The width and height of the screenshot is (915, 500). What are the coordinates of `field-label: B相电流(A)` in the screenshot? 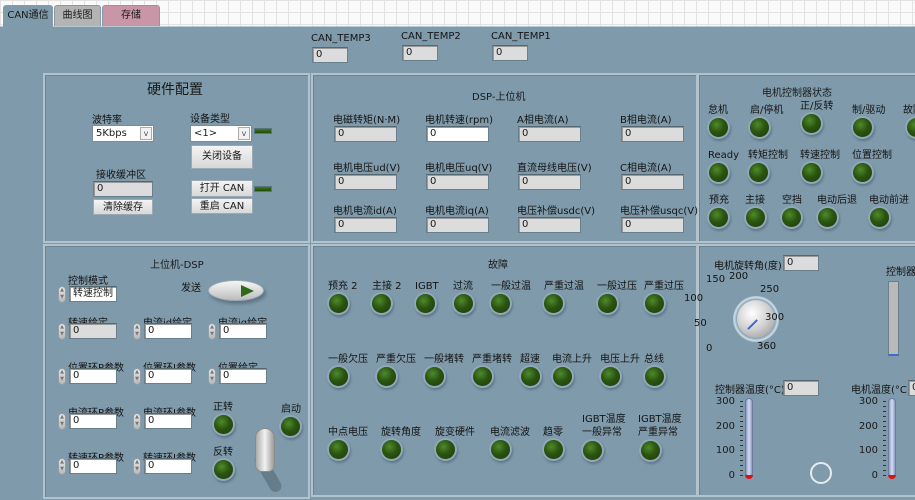 It's located at (646, 120).